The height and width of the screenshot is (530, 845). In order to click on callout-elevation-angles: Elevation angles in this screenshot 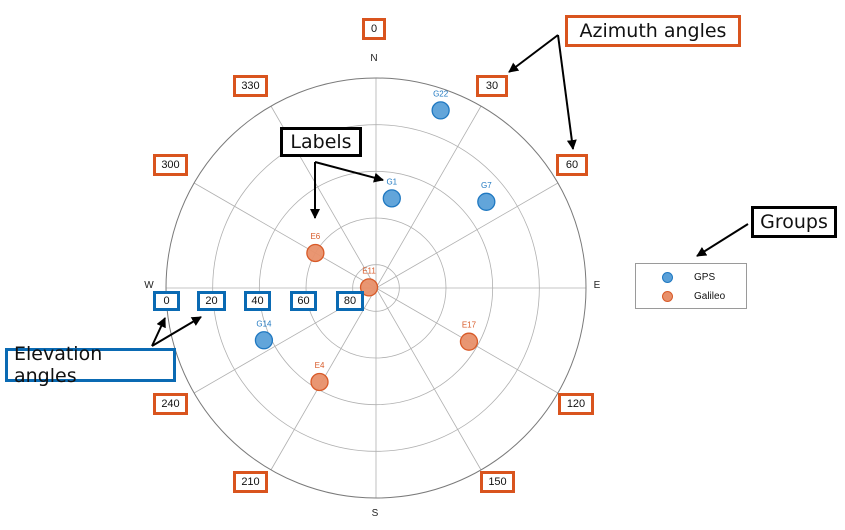, I will do `click(90, 365)`.